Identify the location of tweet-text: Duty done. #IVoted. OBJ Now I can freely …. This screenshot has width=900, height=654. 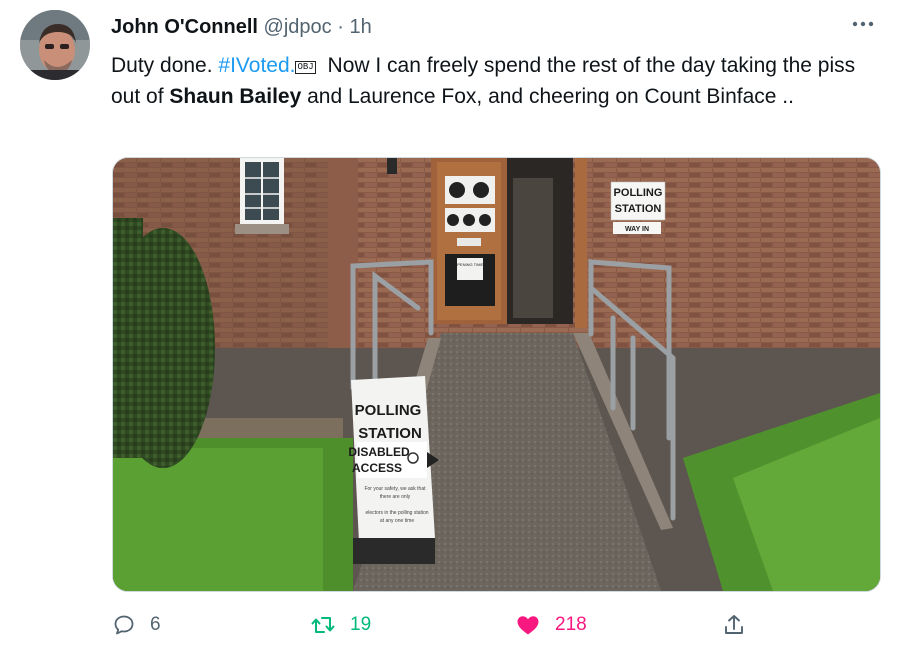
(491, 81).